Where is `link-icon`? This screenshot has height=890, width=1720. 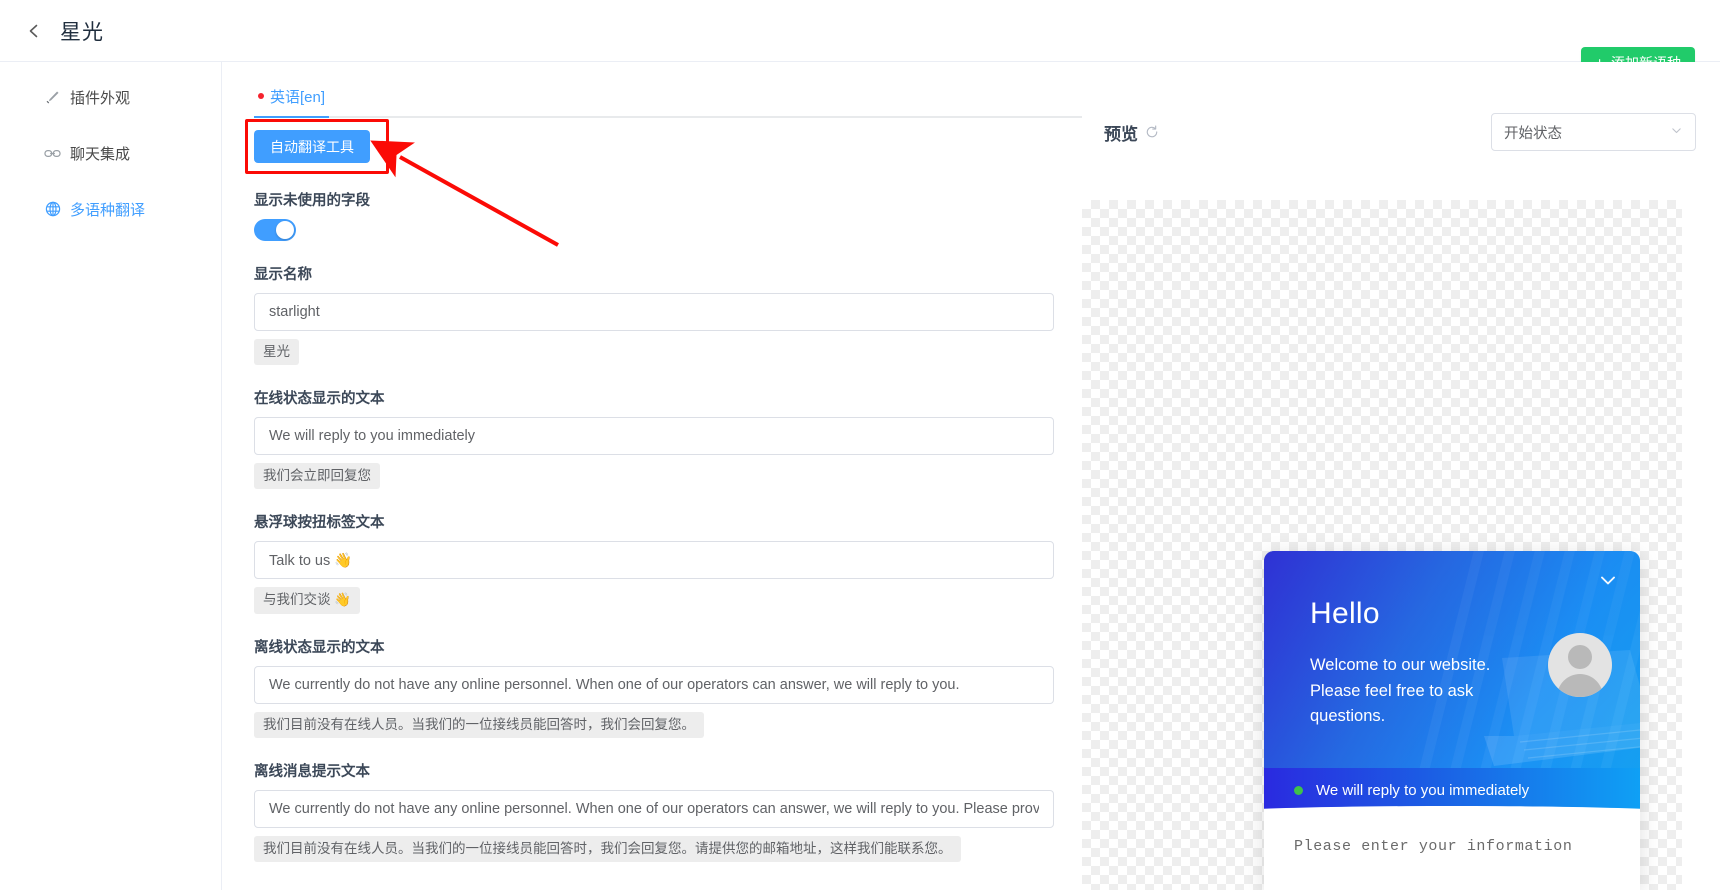 link-icon is located at coordinates (52, 153).